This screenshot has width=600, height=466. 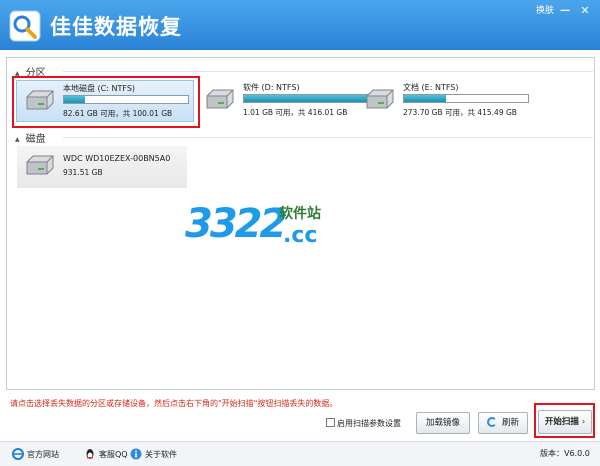 What do you see at coordinates (17, 139) in the screenshot?
I see `collapse-triangle-icon: ▲` at bounding box center [17, 139].